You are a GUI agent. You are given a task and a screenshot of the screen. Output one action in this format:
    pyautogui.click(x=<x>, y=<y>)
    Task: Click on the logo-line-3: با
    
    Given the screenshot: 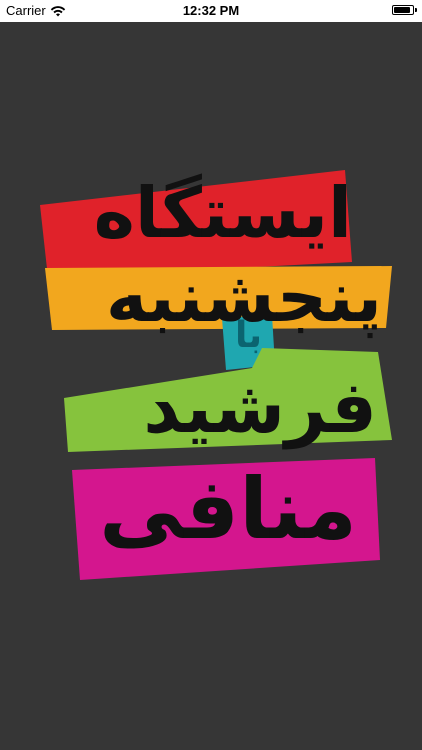 What is the action you would take?
    pyautogui.click(x=248, y=335)
    